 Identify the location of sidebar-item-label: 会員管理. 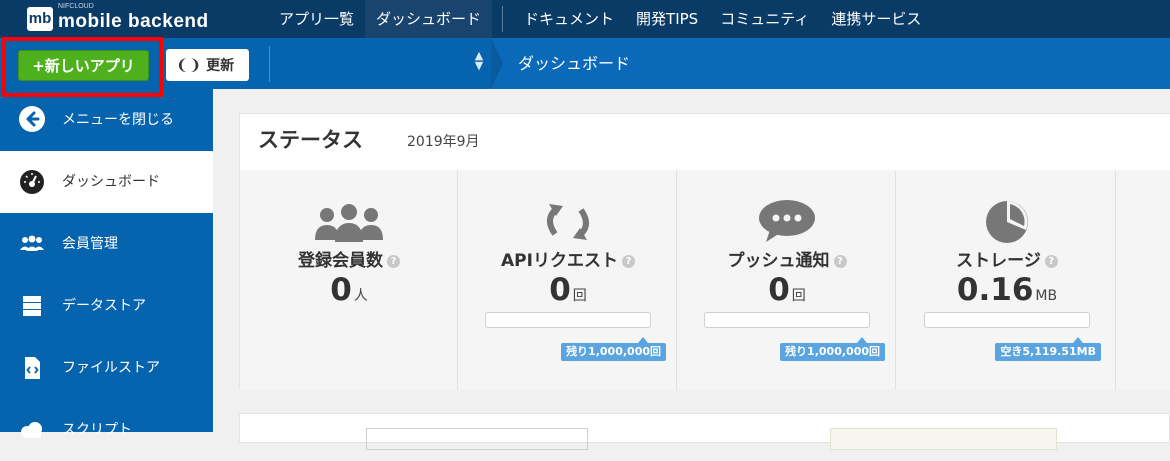
(90, 244).